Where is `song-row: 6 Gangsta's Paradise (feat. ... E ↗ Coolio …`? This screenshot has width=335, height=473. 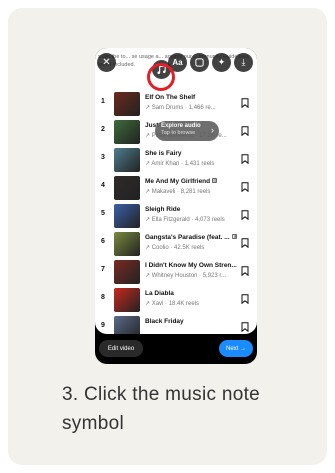 song-row: 6 Gangsta's Paradise (feat. ... E ↗ Coolio … is located at coordinates (176, 244).